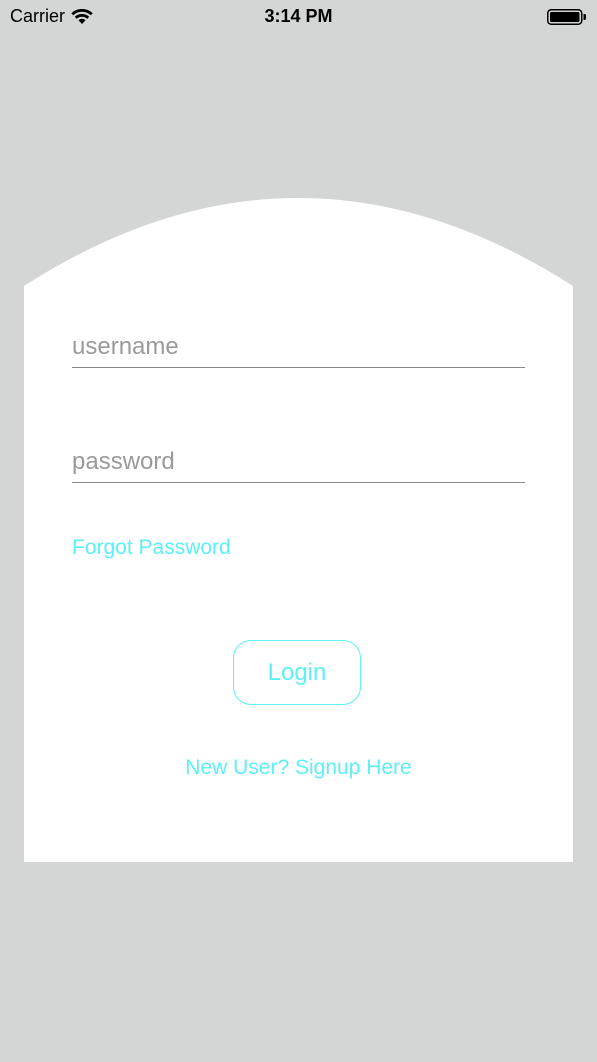  I want to click on login-button: Login, so click(297, 672).